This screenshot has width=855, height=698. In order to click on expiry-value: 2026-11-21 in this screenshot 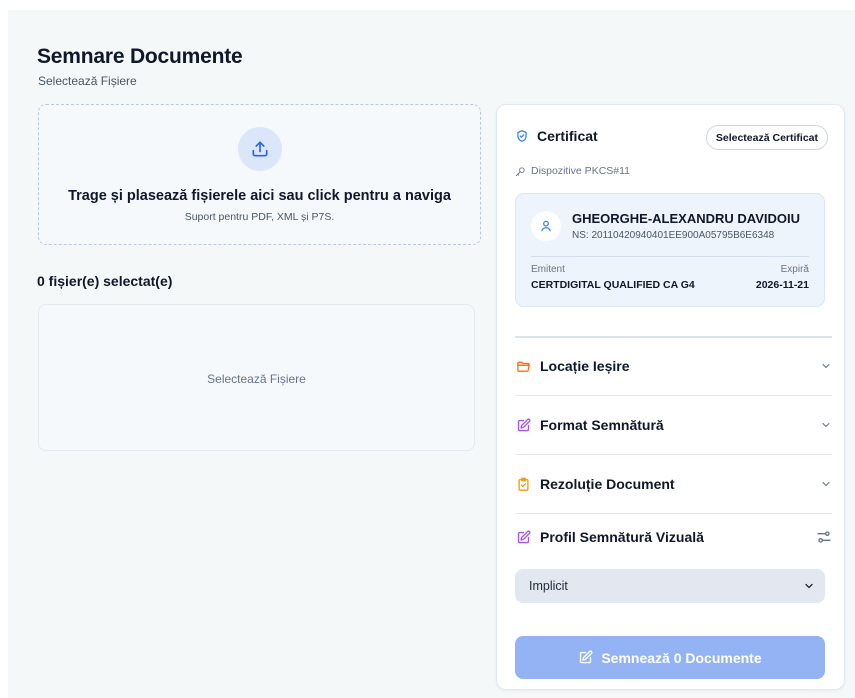, I will do `click(782, 285)`.